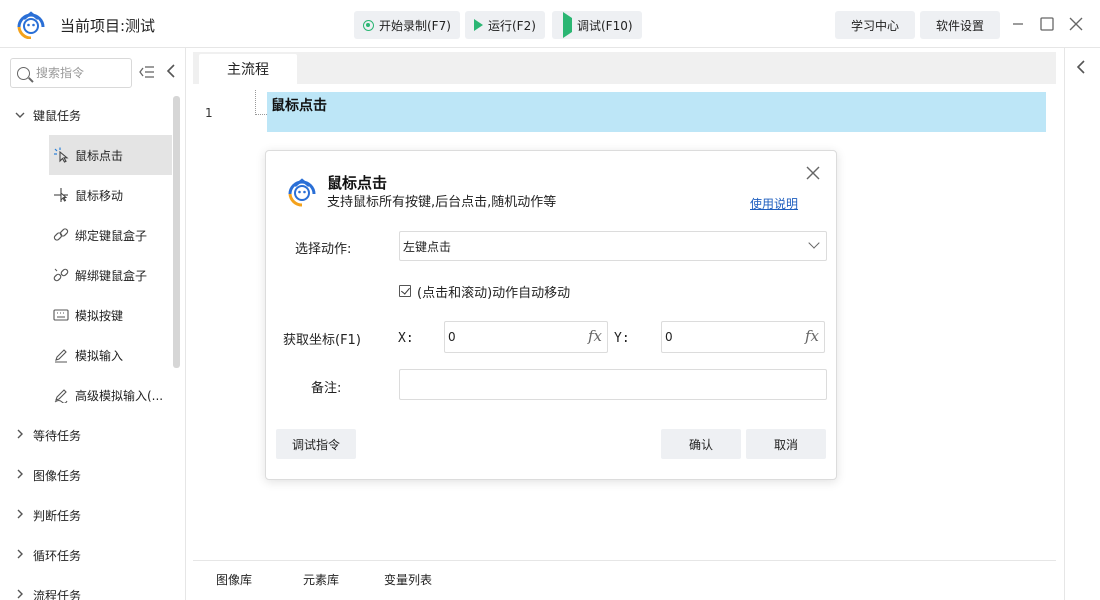 The image size is (1100, 600). Describe the element at coordinates (622, 338) in the screenshot. I see `y-label: Y:` at that location.